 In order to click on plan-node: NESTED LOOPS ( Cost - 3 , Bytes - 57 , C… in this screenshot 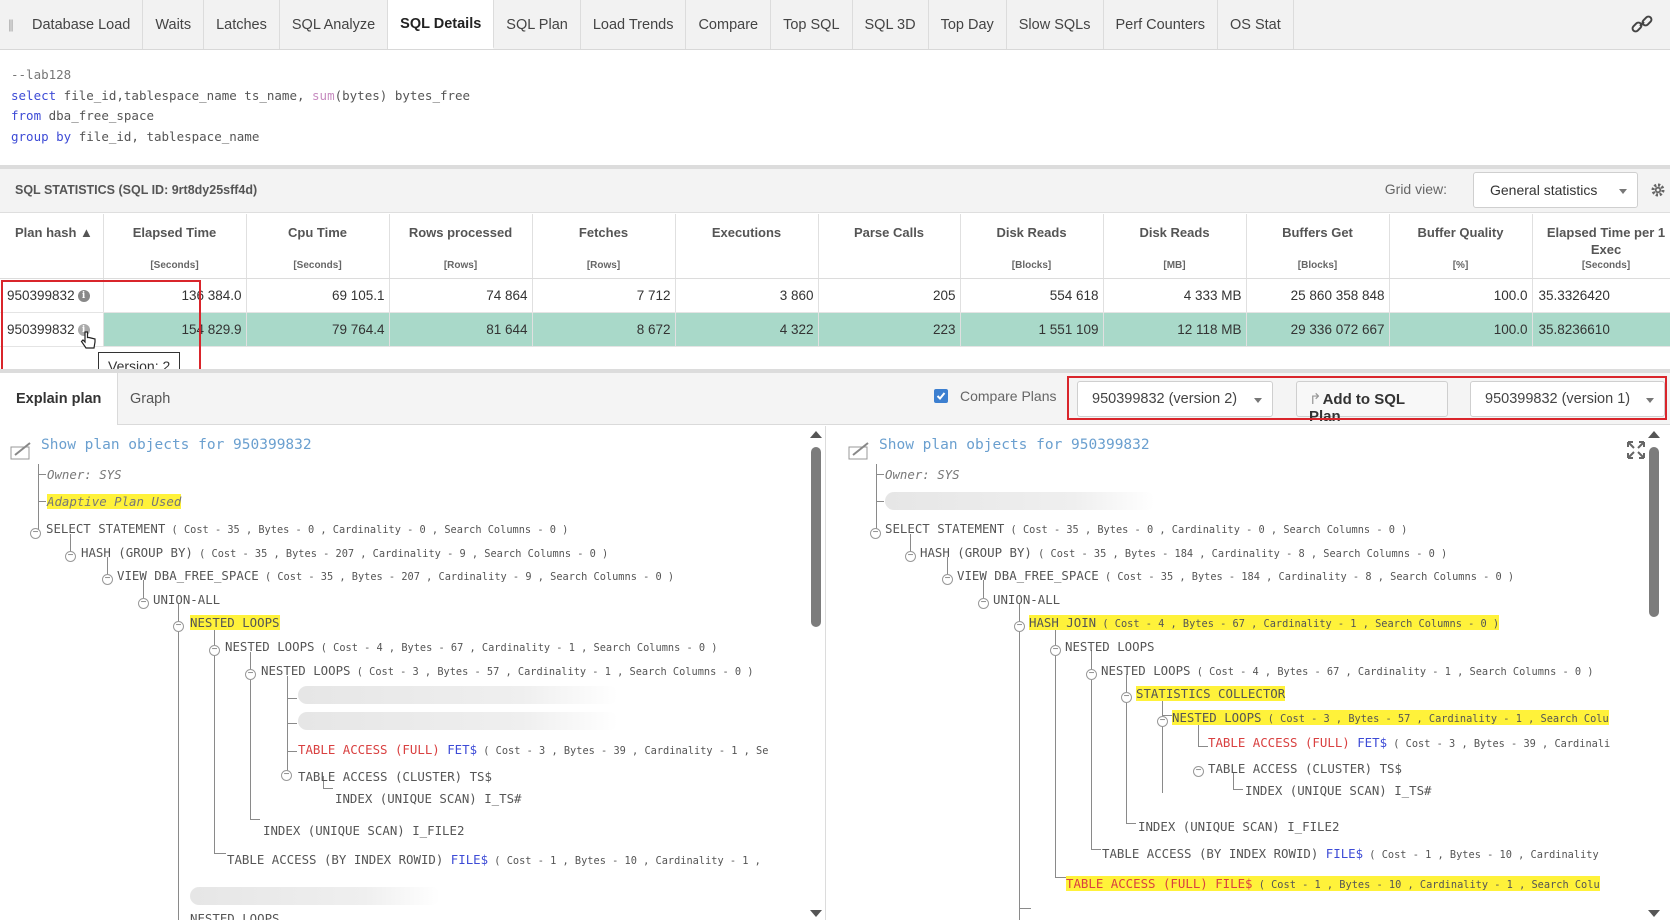, I will do `click(507, 670)`.